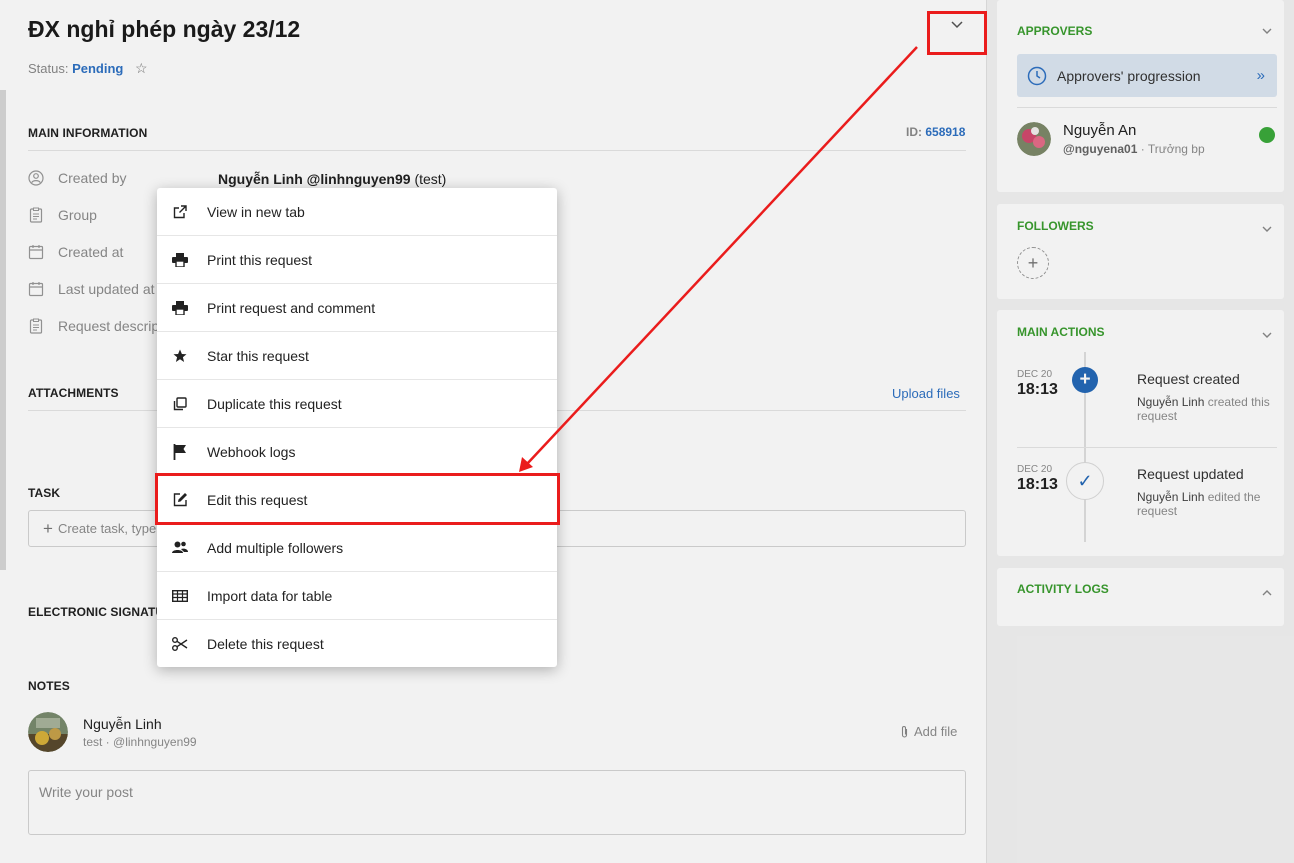 The height and width of the screenshot is (863, 1294). I want to click on info-row-last-updated: Last updated at, so click(91, 289).